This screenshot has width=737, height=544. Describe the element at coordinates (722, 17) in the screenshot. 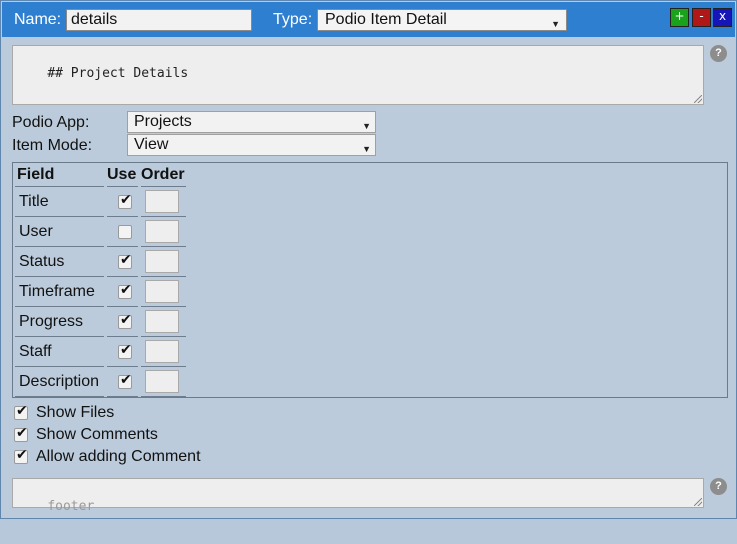

I see `close-button: x` at that location.